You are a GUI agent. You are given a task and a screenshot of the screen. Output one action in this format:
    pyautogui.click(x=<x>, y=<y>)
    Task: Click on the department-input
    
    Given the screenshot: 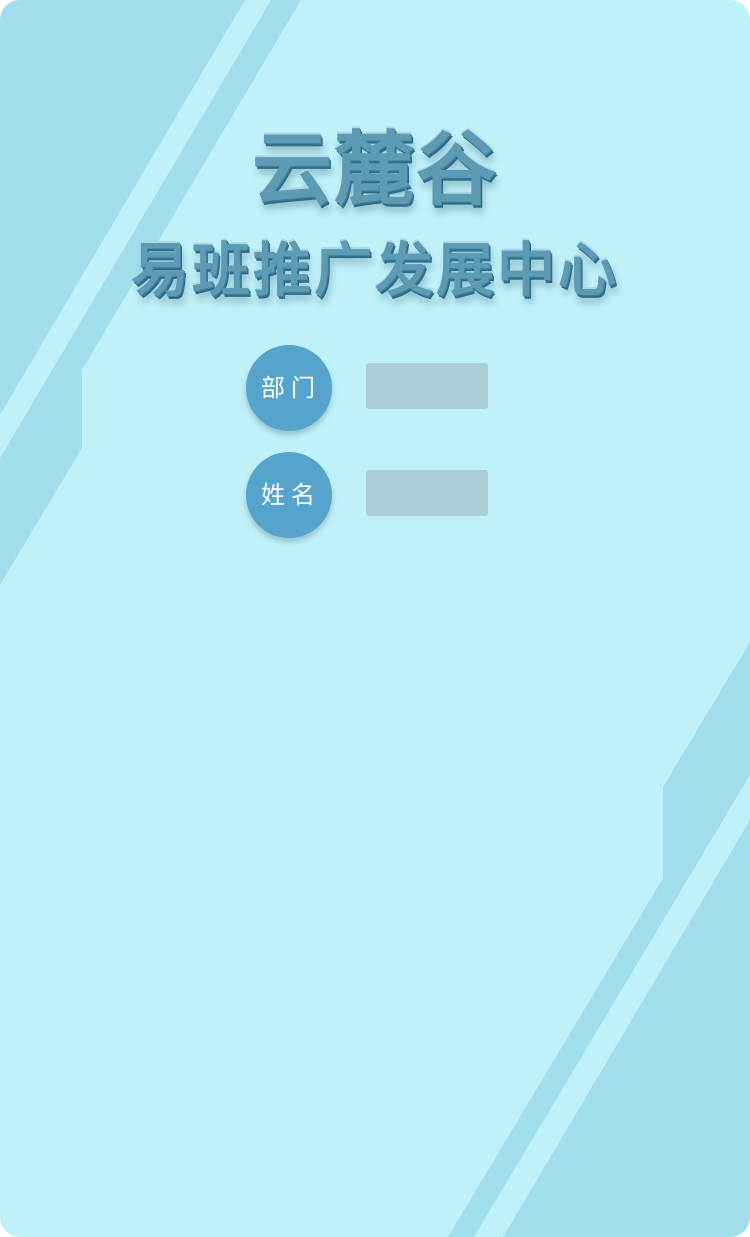 What is the action you would take?
    pyautogui.click(x=427, y=386)
    